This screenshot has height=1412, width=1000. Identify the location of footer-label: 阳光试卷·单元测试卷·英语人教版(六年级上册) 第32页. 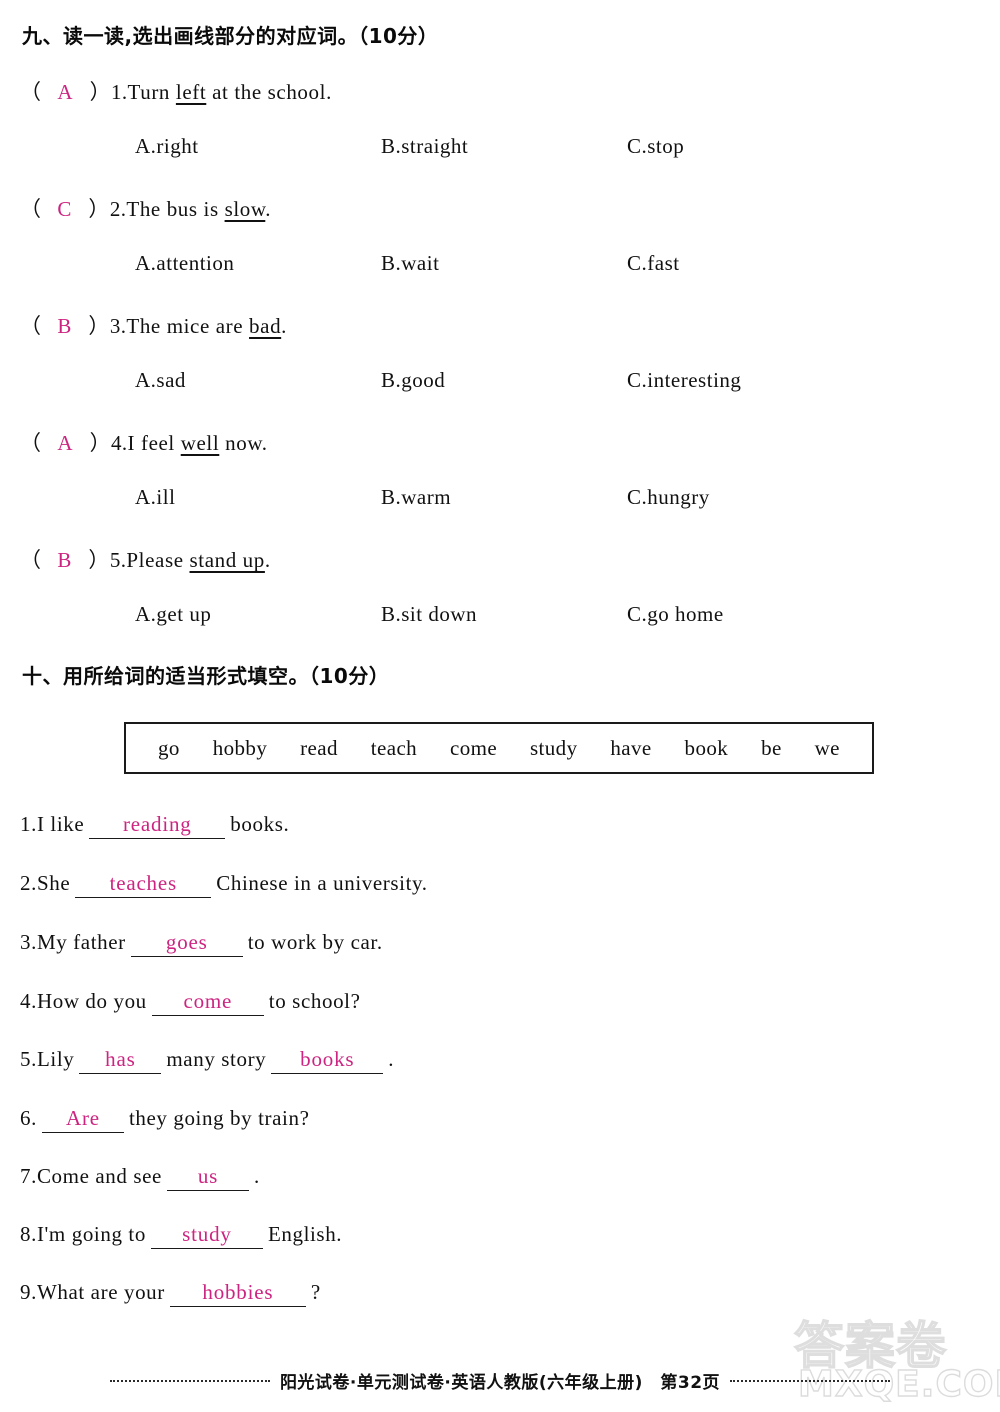
(500, 1383).